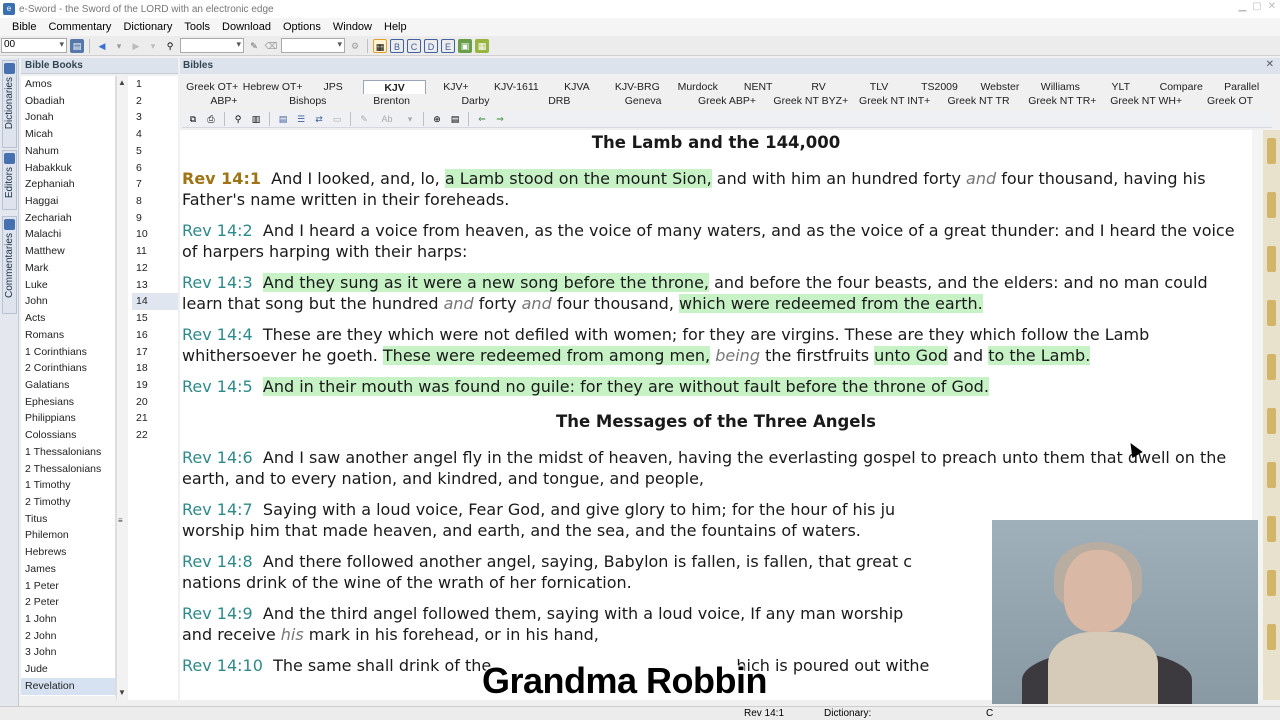 This screenshot has height=720, width=1280. I want to click on book-item: James, so click(68, 569).